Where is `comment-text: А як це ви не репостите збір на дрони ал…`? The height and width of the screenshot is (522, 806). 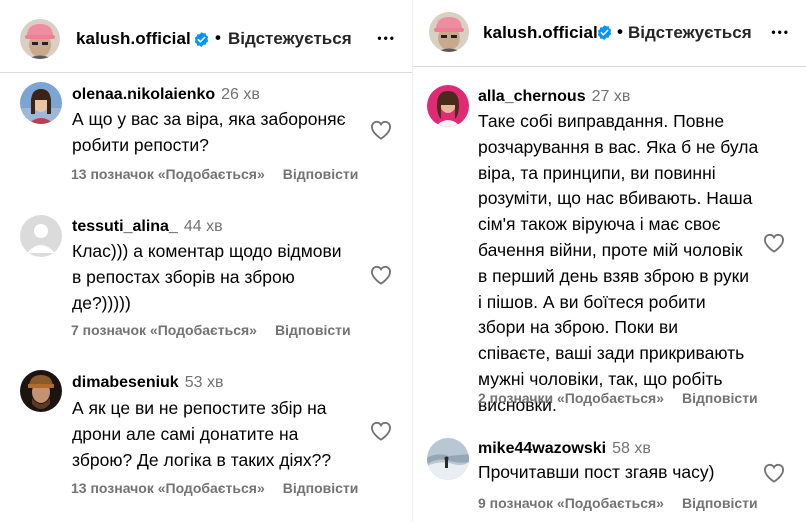 comment-text: А як це ви не репостите збір на дрони ал… is located at coordinates (201, 434).